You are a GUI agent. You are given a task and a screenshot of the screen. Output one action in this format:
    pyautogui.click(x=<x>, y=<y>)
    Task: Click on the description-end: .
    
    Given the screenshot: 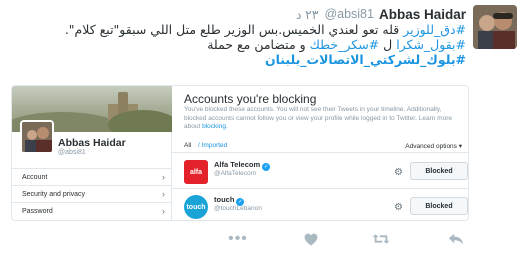 What is the action you would take?
    pyautogui.click(x=226, y=126)
    